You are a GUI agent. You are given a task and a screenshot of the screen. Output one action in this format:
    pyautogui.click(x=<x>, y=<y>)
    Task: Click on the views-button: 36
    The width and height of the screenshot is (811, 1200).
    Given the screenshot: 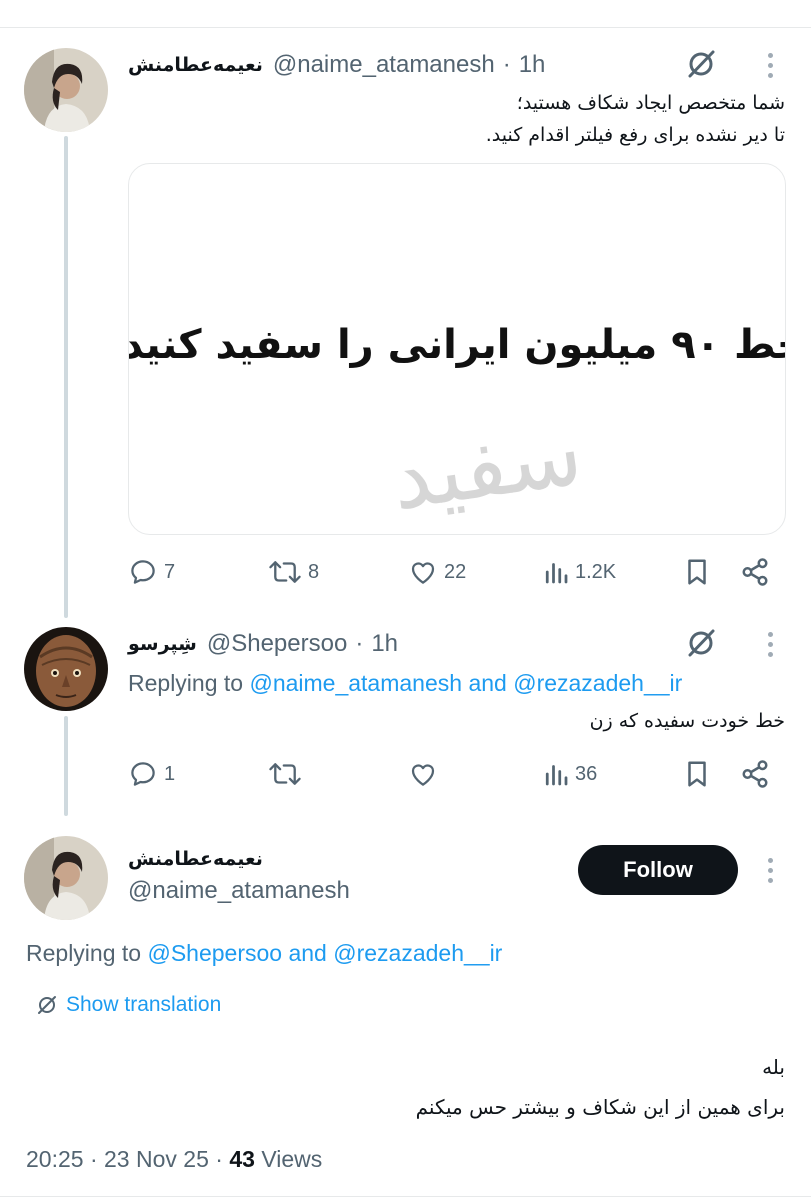 What is the action you would take?
    pyautogui.click(x=570, y=774)
    